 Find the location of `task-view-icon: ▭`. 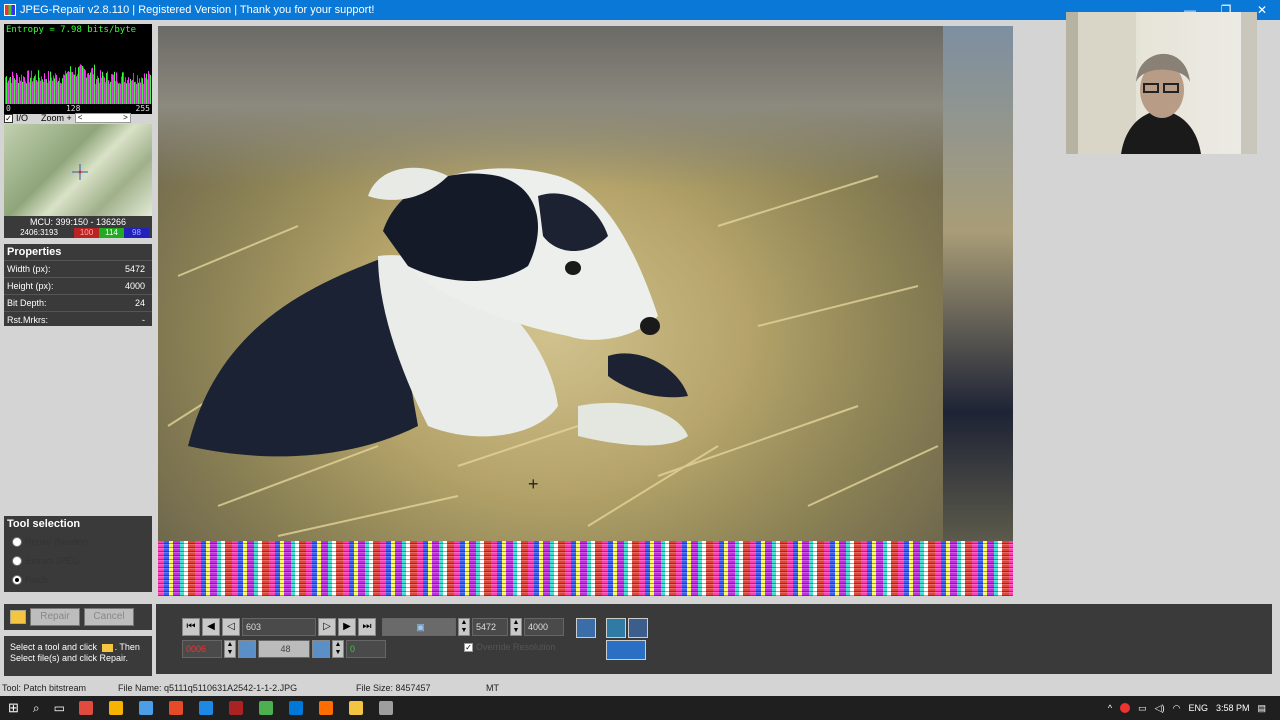

task-view-icon: ▭ is located at coordinates (59, 708).